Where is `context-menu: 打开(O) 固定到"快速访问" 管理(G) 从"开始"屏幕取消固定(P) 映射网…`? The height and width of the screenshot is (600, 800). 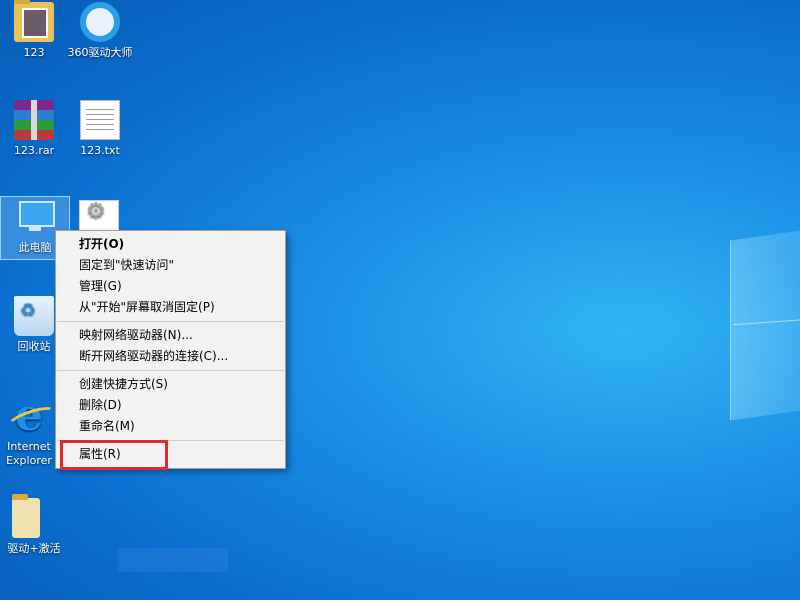
context-menu: 打开(O) 固定到"快速访问" 管理(G) 从"开始"屏幕取消固定(P) 映射网… is located at coordinates (170, 349).